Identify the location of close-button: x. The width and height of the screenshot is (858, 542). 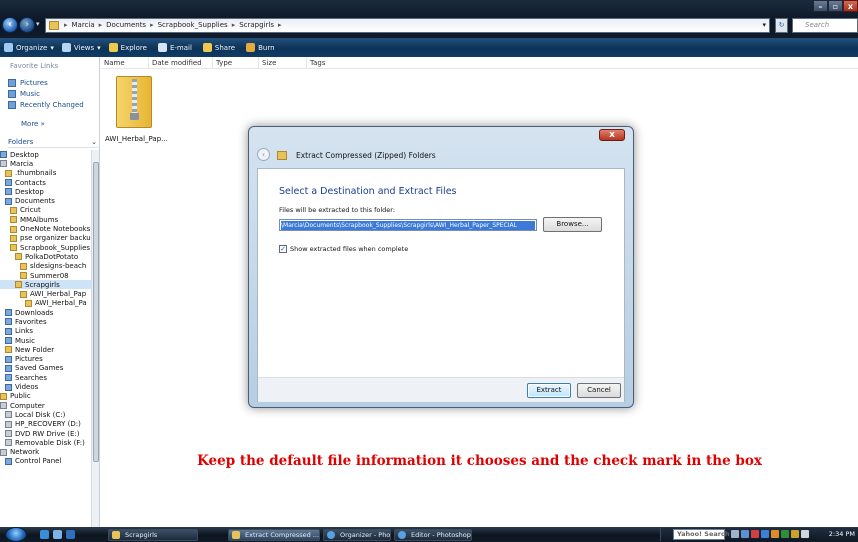
(850, 6).